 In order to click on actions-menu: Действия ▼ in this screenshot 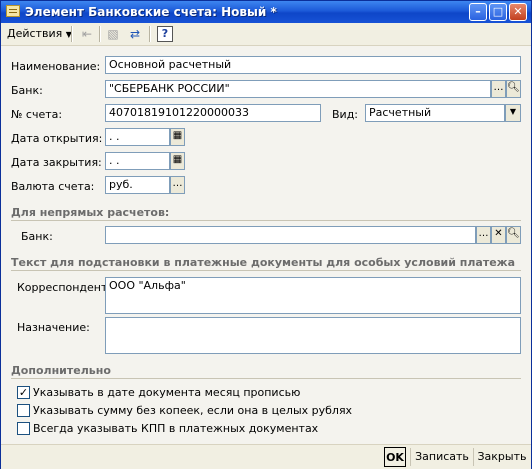, I will do `click(39, 33)`.